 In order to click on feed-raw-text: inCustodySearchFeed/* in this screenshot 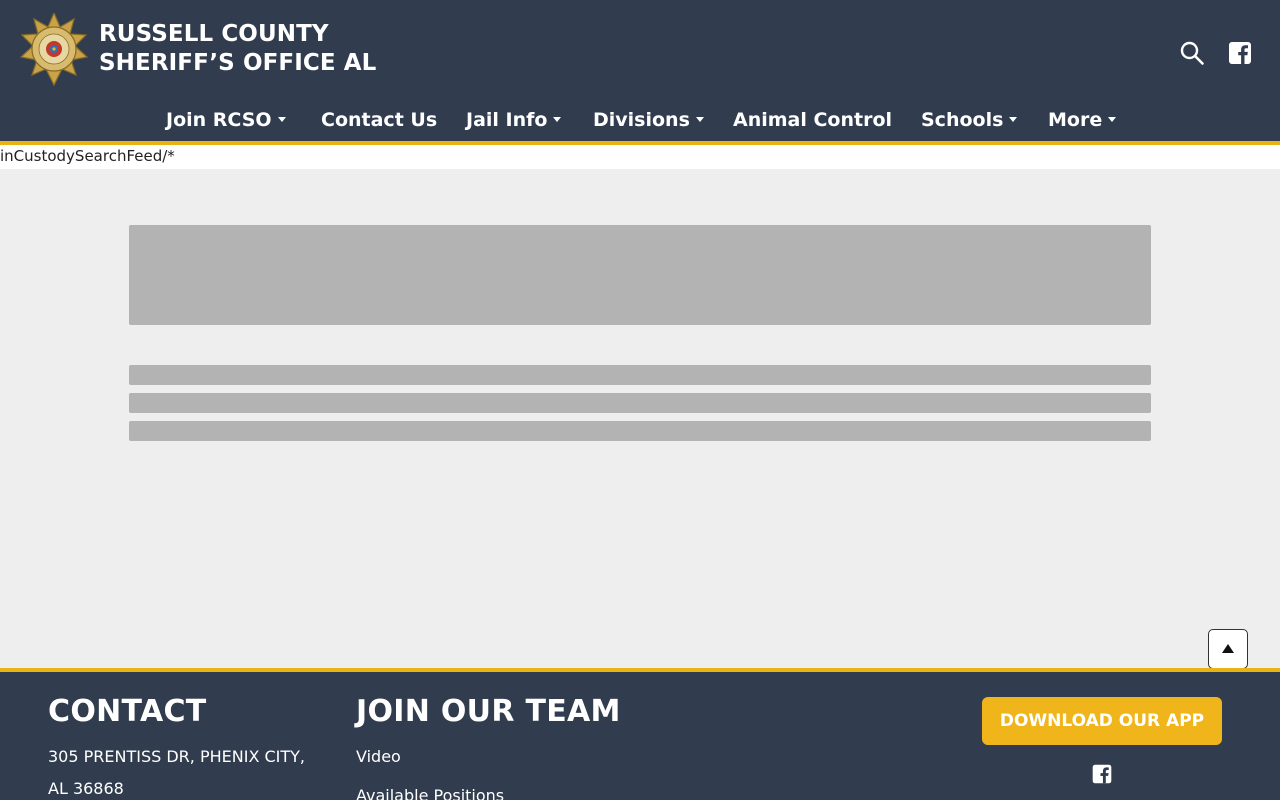, I will do `click(87, 156)`.